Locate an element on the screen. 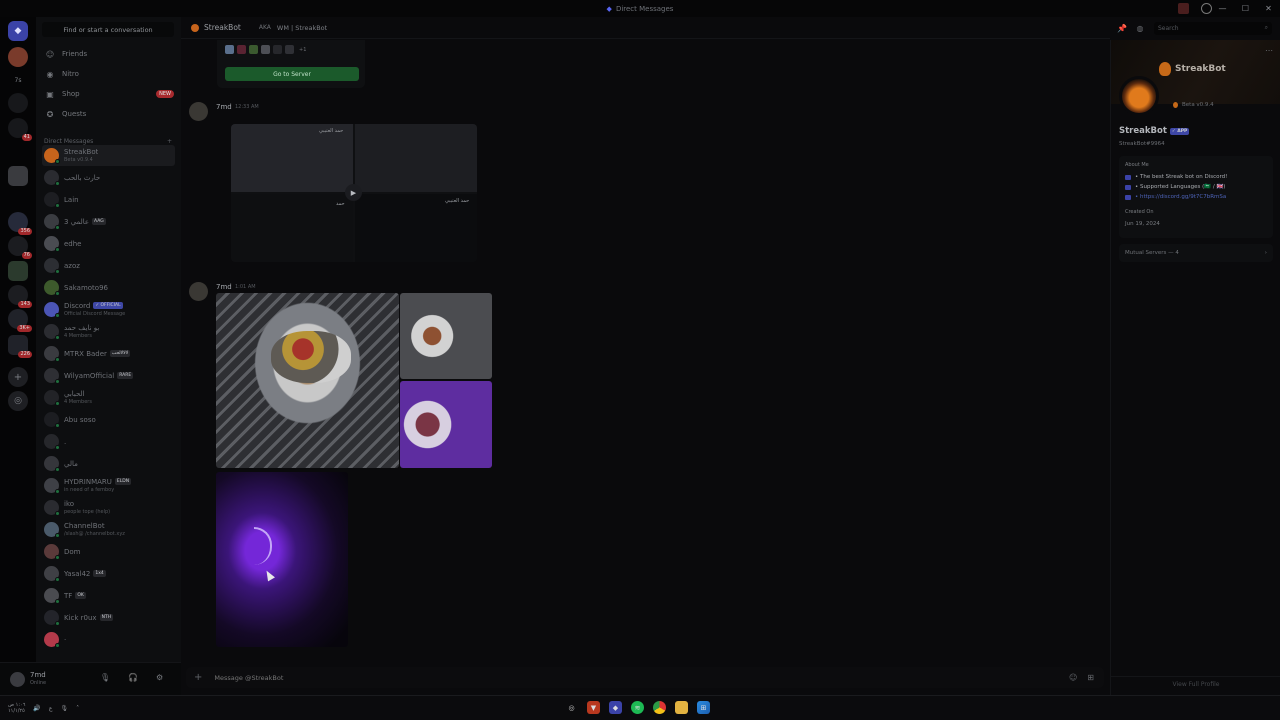  spotify-icon: ≋ is located at coordinates (637, 707).